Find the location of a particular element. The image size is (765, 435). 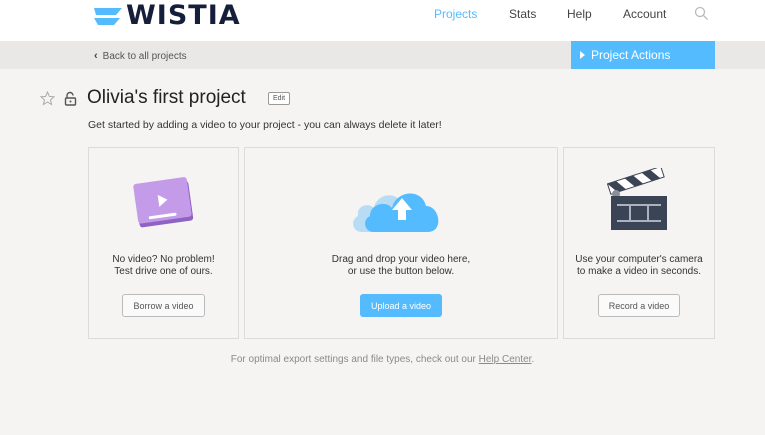

project-actions-label: Project Actions is located at coordinates (631, 55).